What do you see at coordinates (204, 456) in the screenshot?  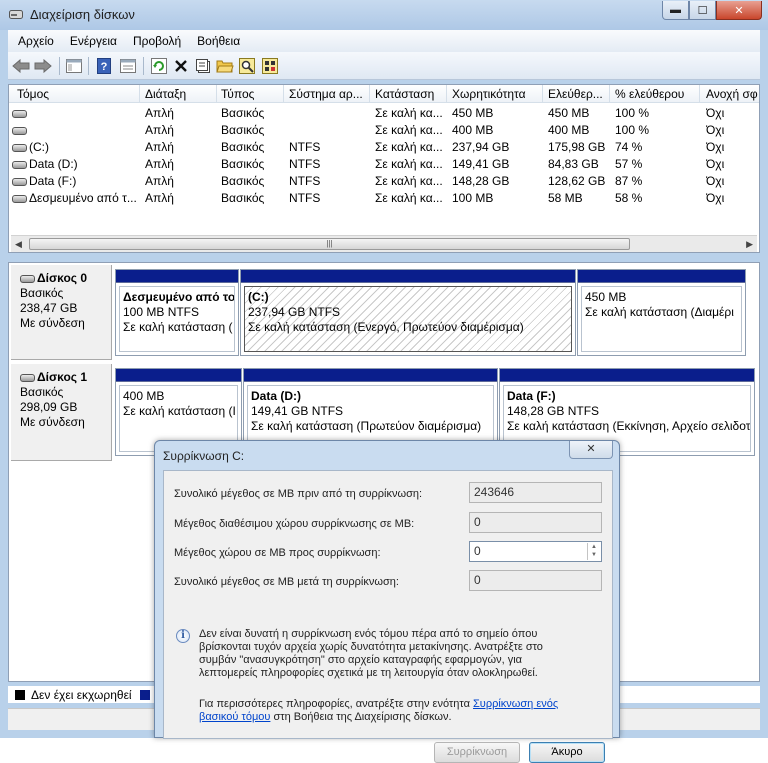 I see `dialog-title: Συρρίκνωση C:` at bounding box center [204, 456].